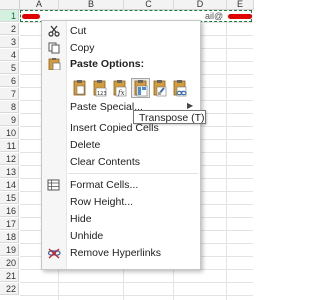 The height and width of the screenshot is (300, 320). What do you see at coordinates (9, 289) in the screenshot?
I see `row-header-22: 22` at bounding box center [9, 289].